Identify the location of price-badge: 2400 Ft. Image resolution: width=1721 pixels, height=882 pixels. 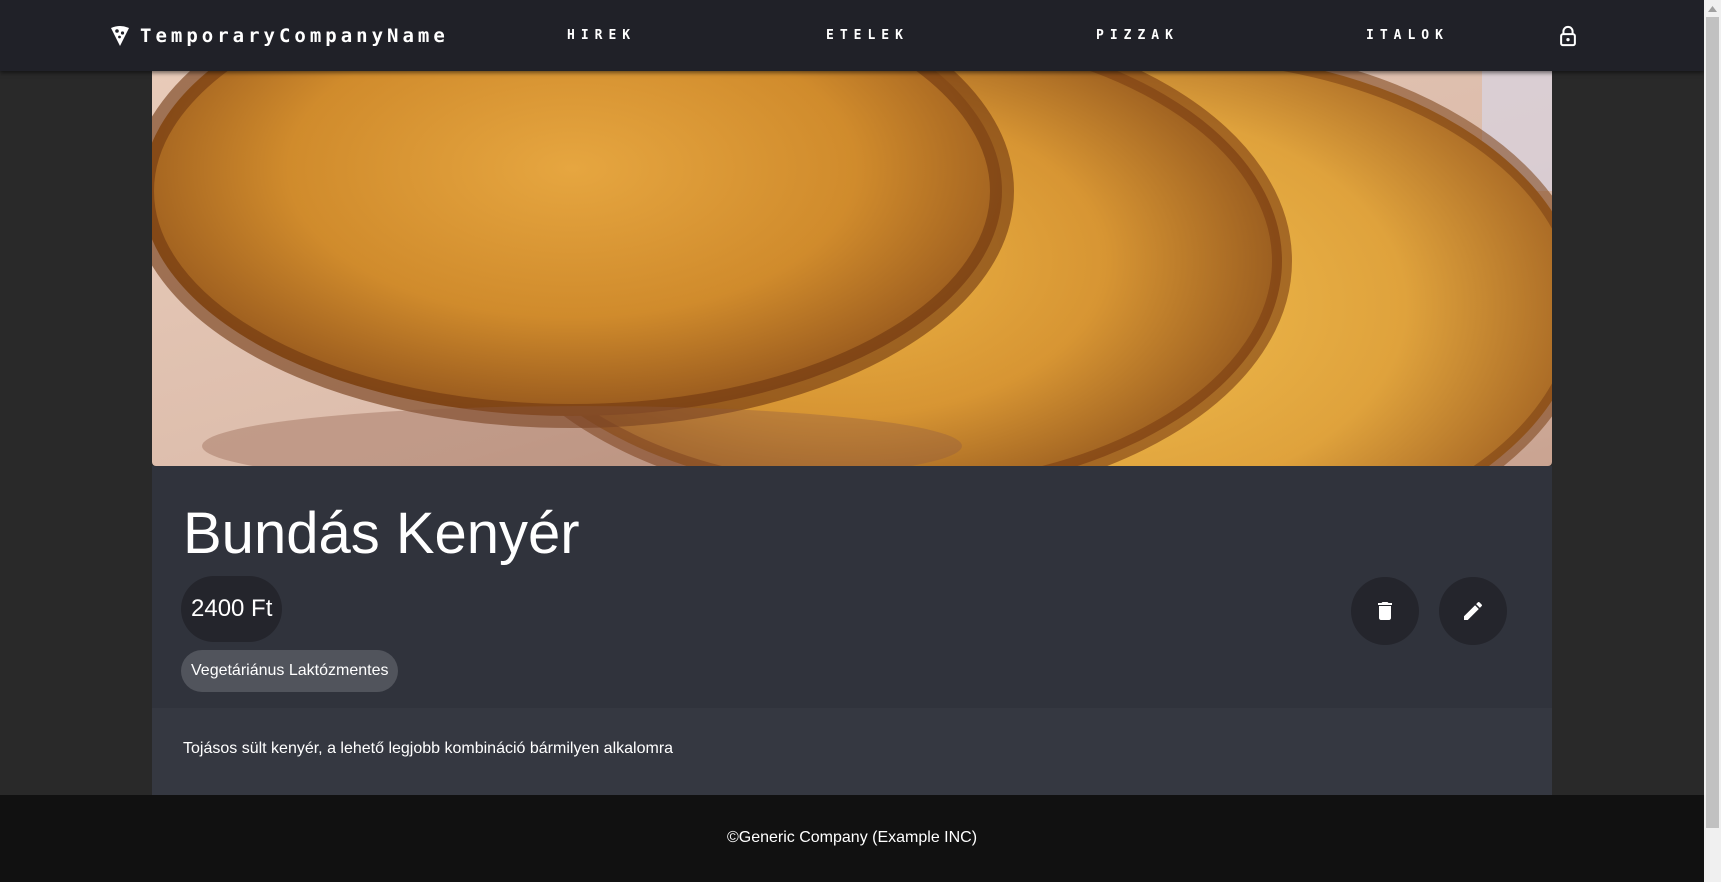
(232, 609).